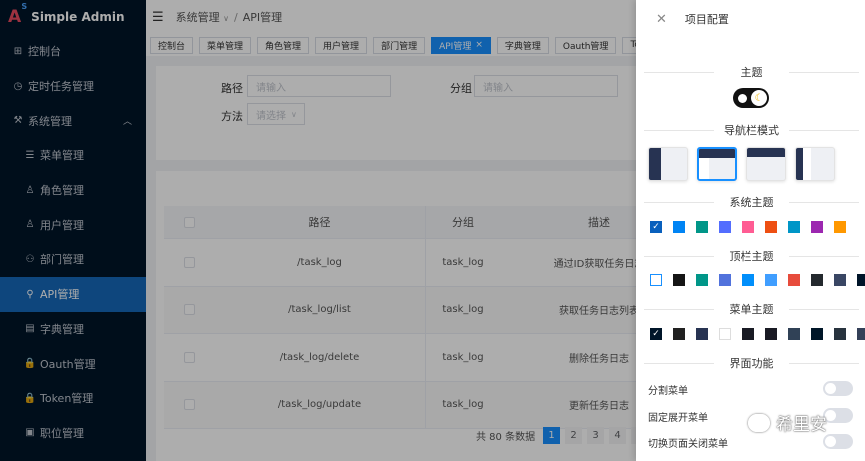 The image size is (865, 461). Describe the element at coordinates (751, 256) in the screenshot. I see `section-title-header-theme: 顶栏主题` at that location.